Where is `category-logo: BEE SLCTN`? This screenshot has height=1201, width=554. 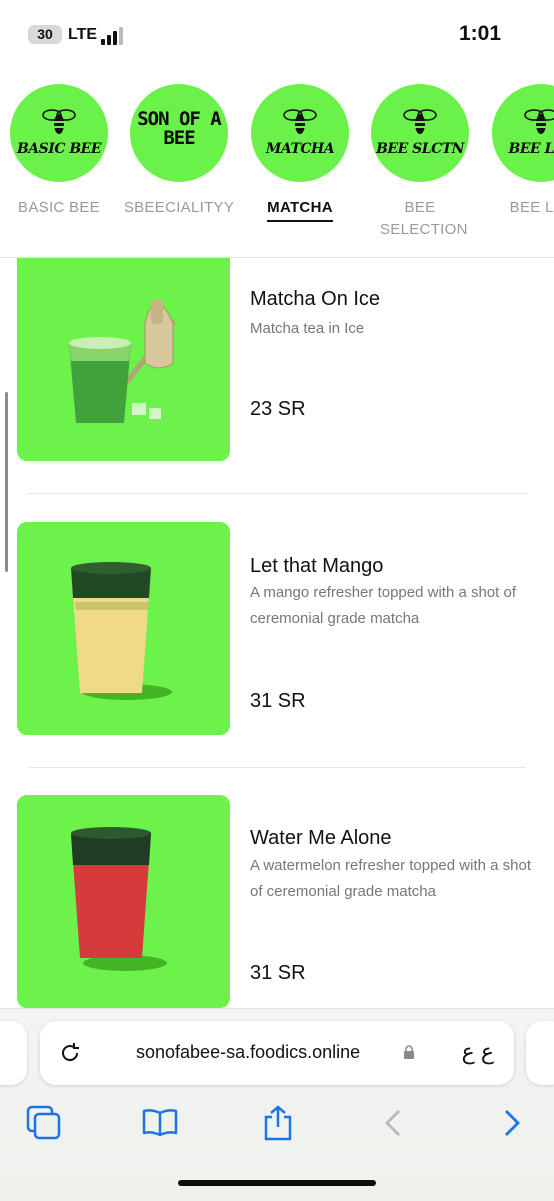
category-logo: BEE SLCTN is located at coordinates (420, 133).